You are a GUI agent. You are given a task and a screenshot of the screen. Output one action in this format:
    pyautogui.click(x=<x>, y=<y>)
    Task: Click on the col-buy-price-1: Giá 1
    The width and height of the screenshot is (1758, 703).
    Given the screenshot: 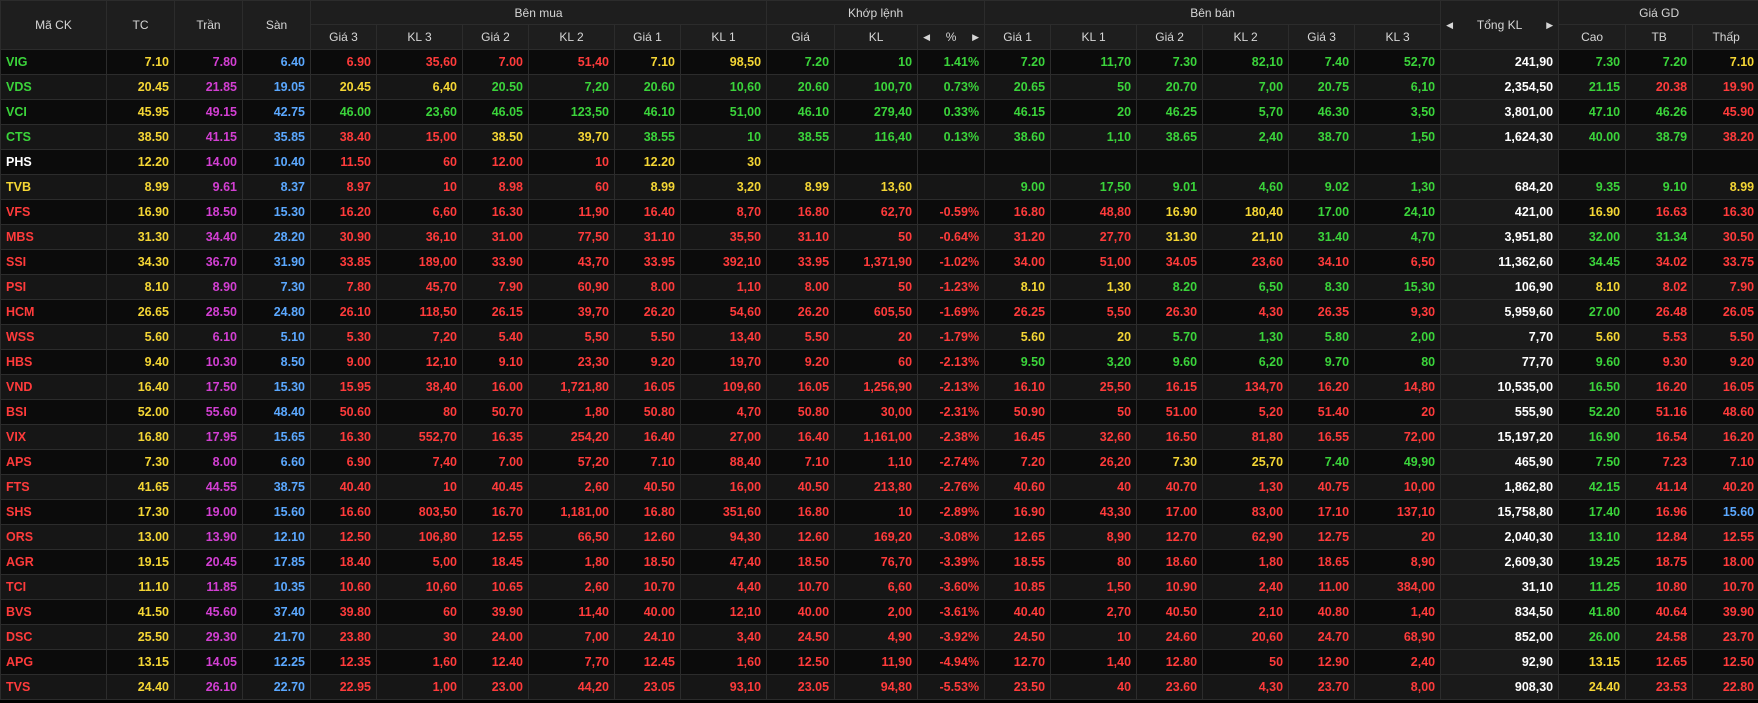 What is the action you would take?
    pyautogui.click(x=647, y=37)
    